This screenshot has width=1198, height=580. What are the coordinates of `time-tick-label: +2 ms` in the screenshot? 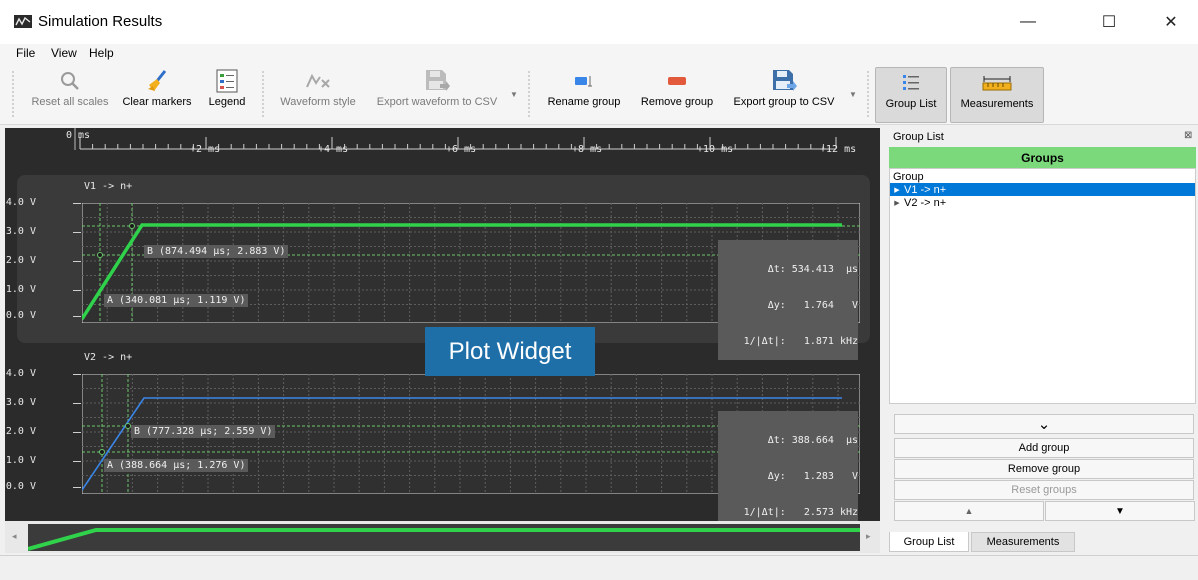 It's located at (205, 149).